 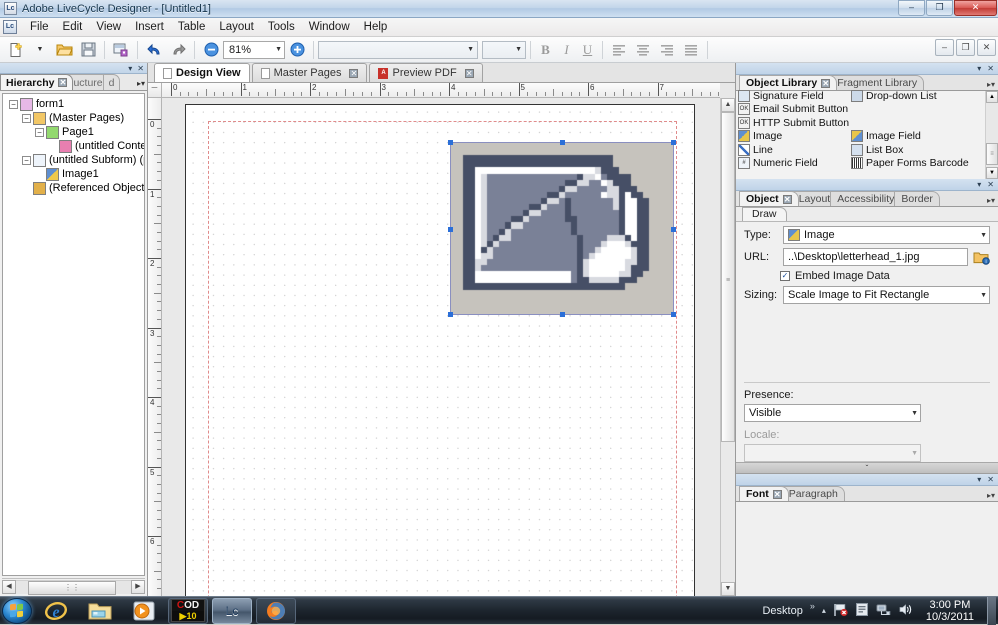 I want to click on font-family-combo: ▼, so click(x=398, y=49).